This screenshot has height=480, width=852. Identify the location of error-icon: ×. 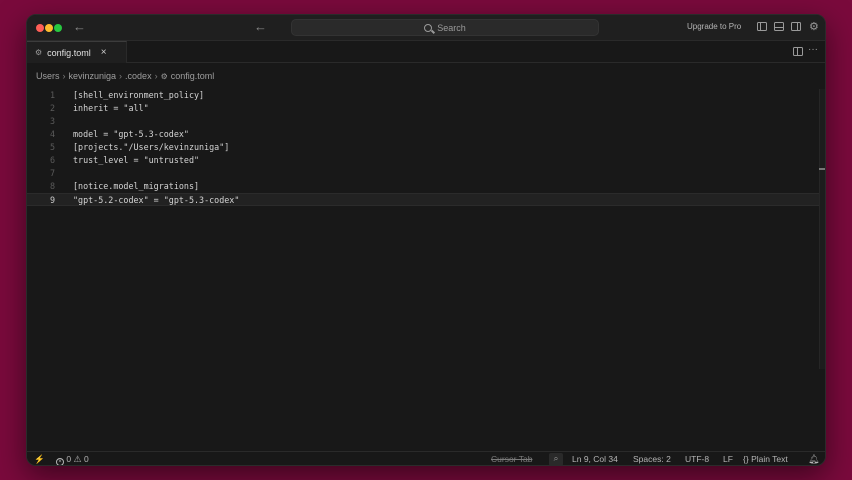
(60, 461).